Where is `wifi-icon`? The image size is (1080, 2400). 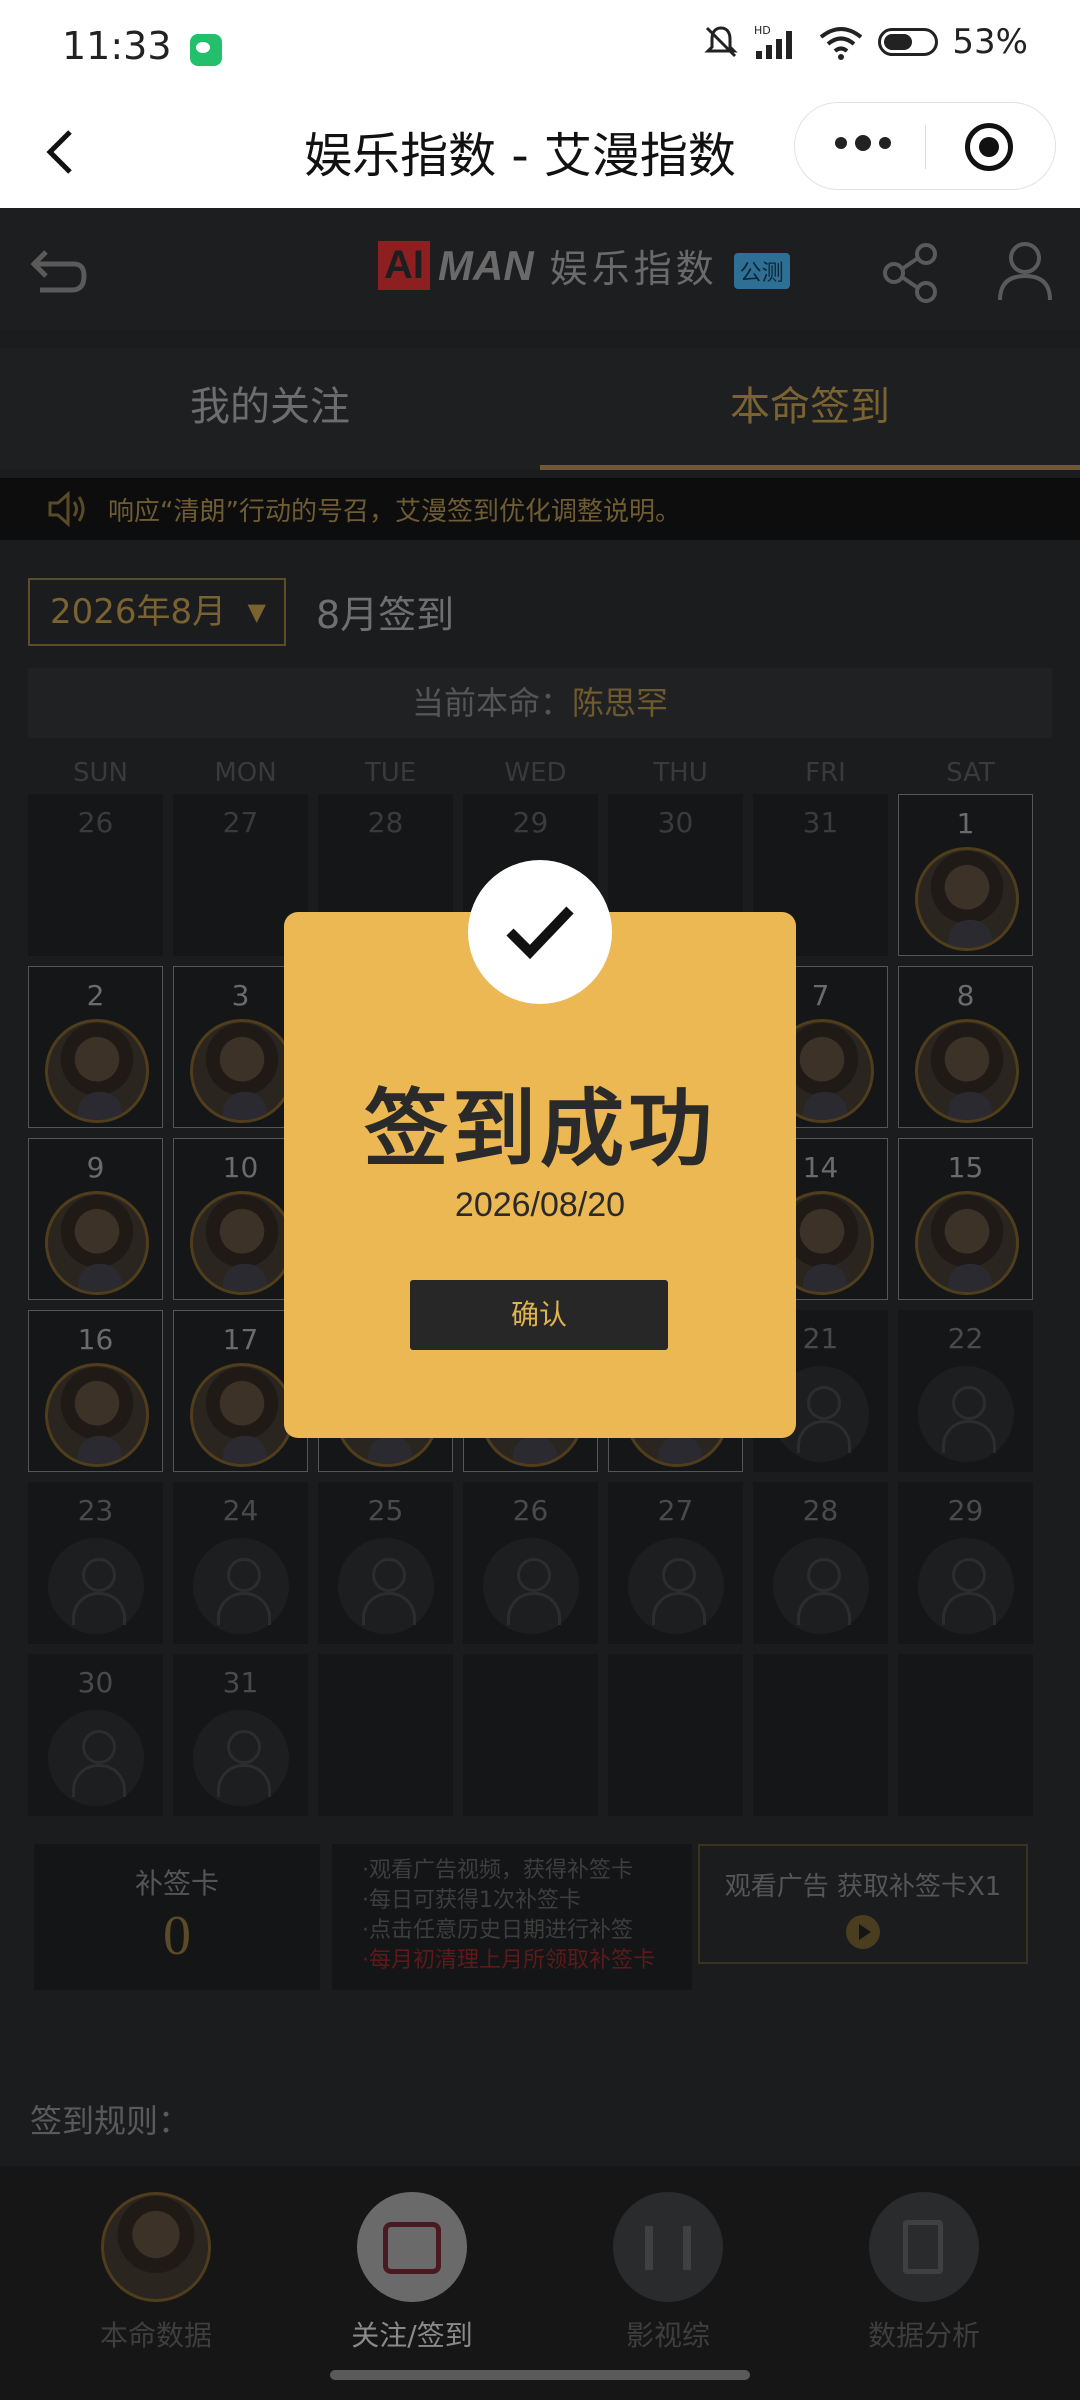 wifi-icon is located at coordinates (841, 43).